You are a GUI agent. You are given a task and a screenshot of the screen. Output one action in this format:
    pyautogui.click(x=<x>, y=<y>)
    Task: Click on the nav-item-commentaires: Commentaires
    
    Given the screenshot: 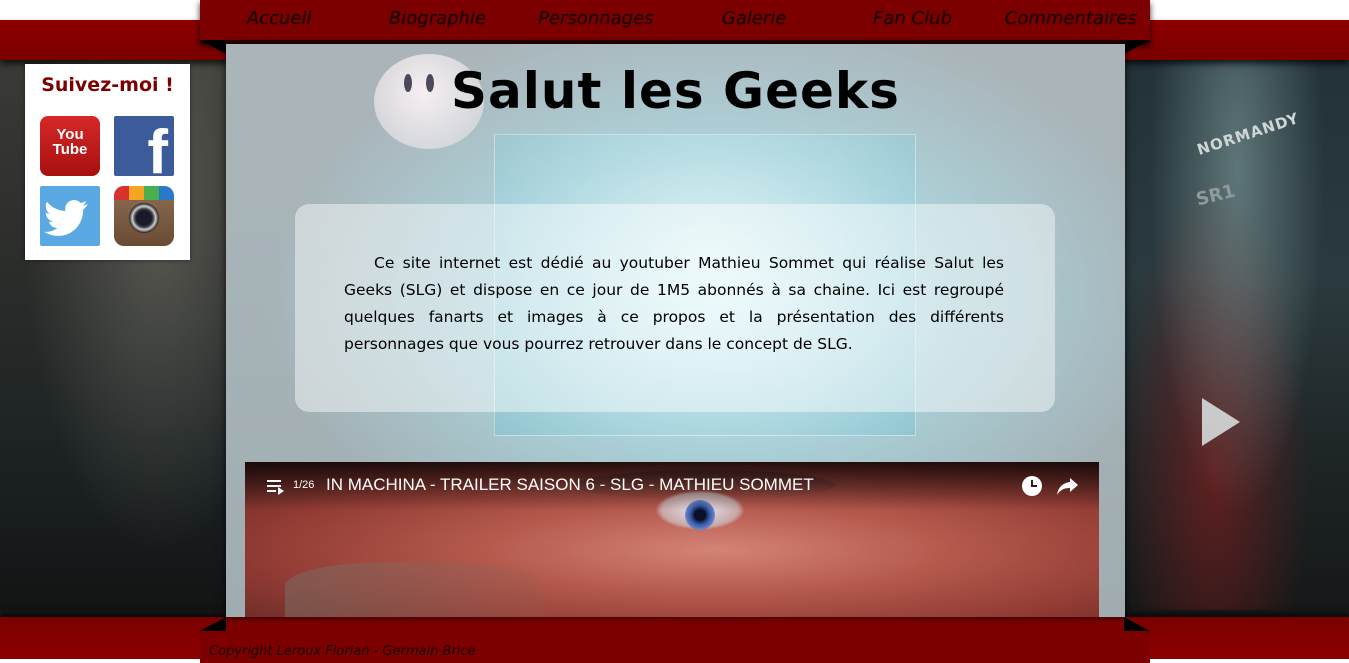 What is the action you would take?
    pyautogui.click(x=1071, y=20)
    